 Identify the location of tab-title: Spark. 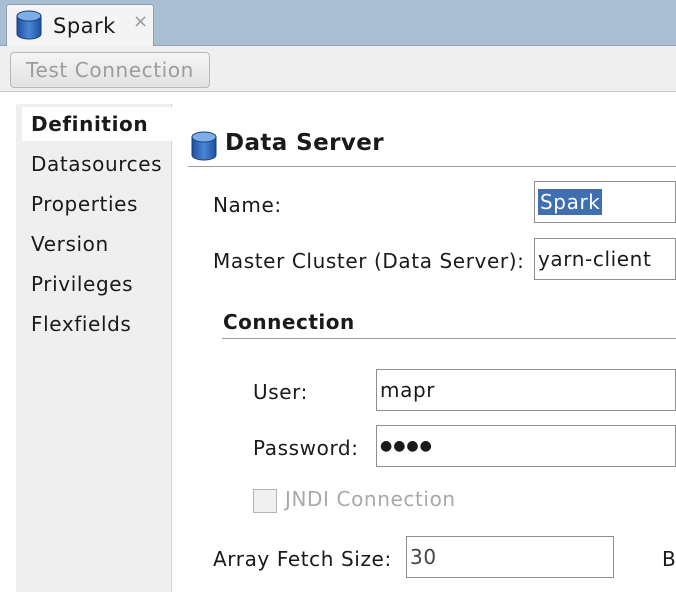
(84, 26).